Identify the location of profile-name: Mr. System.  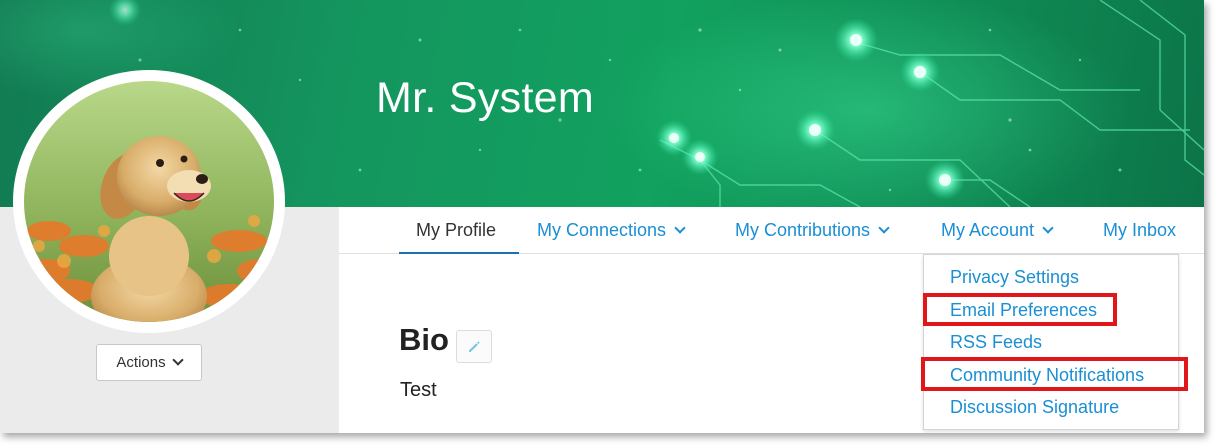
(485, 98).